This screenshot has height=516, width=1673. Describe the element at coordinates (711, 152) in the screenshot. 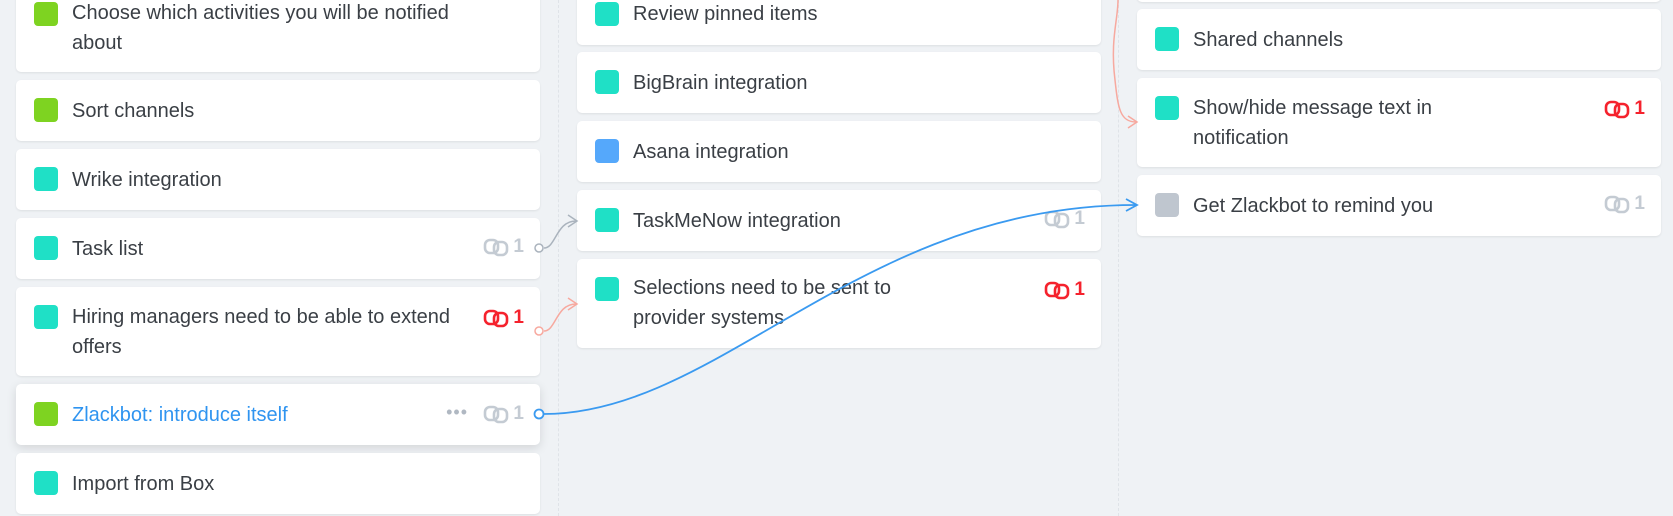

I see `card-title: Asana integration` at that location.